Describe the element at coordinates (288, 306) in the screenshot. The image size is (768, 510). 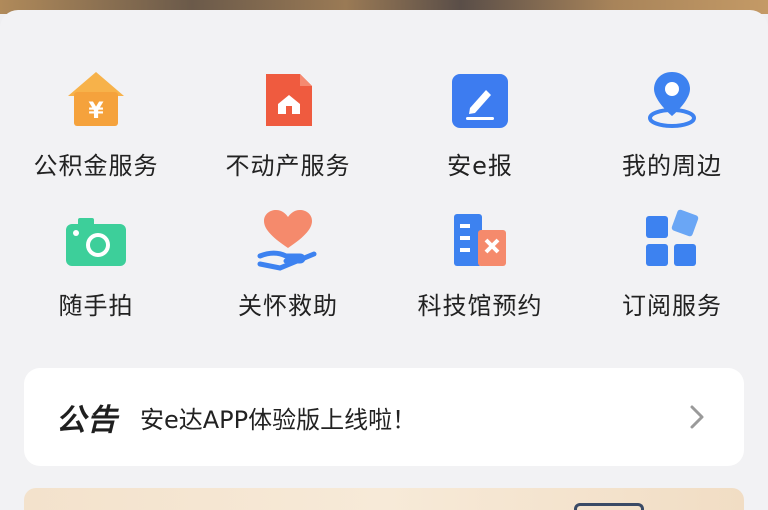
I see `service-label: 关怀救助` at that location.